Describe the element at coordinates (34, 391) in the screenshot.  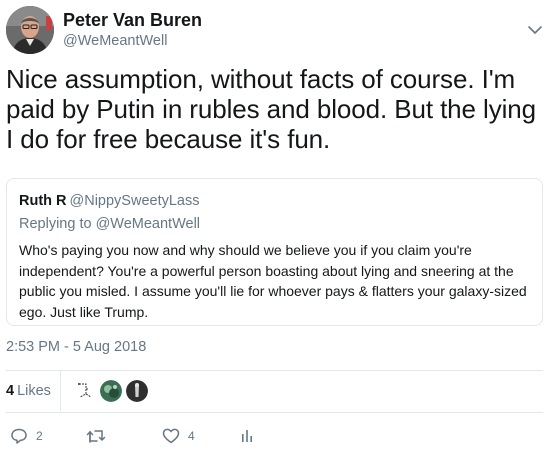
I see `likes-label: Likes` at that location.